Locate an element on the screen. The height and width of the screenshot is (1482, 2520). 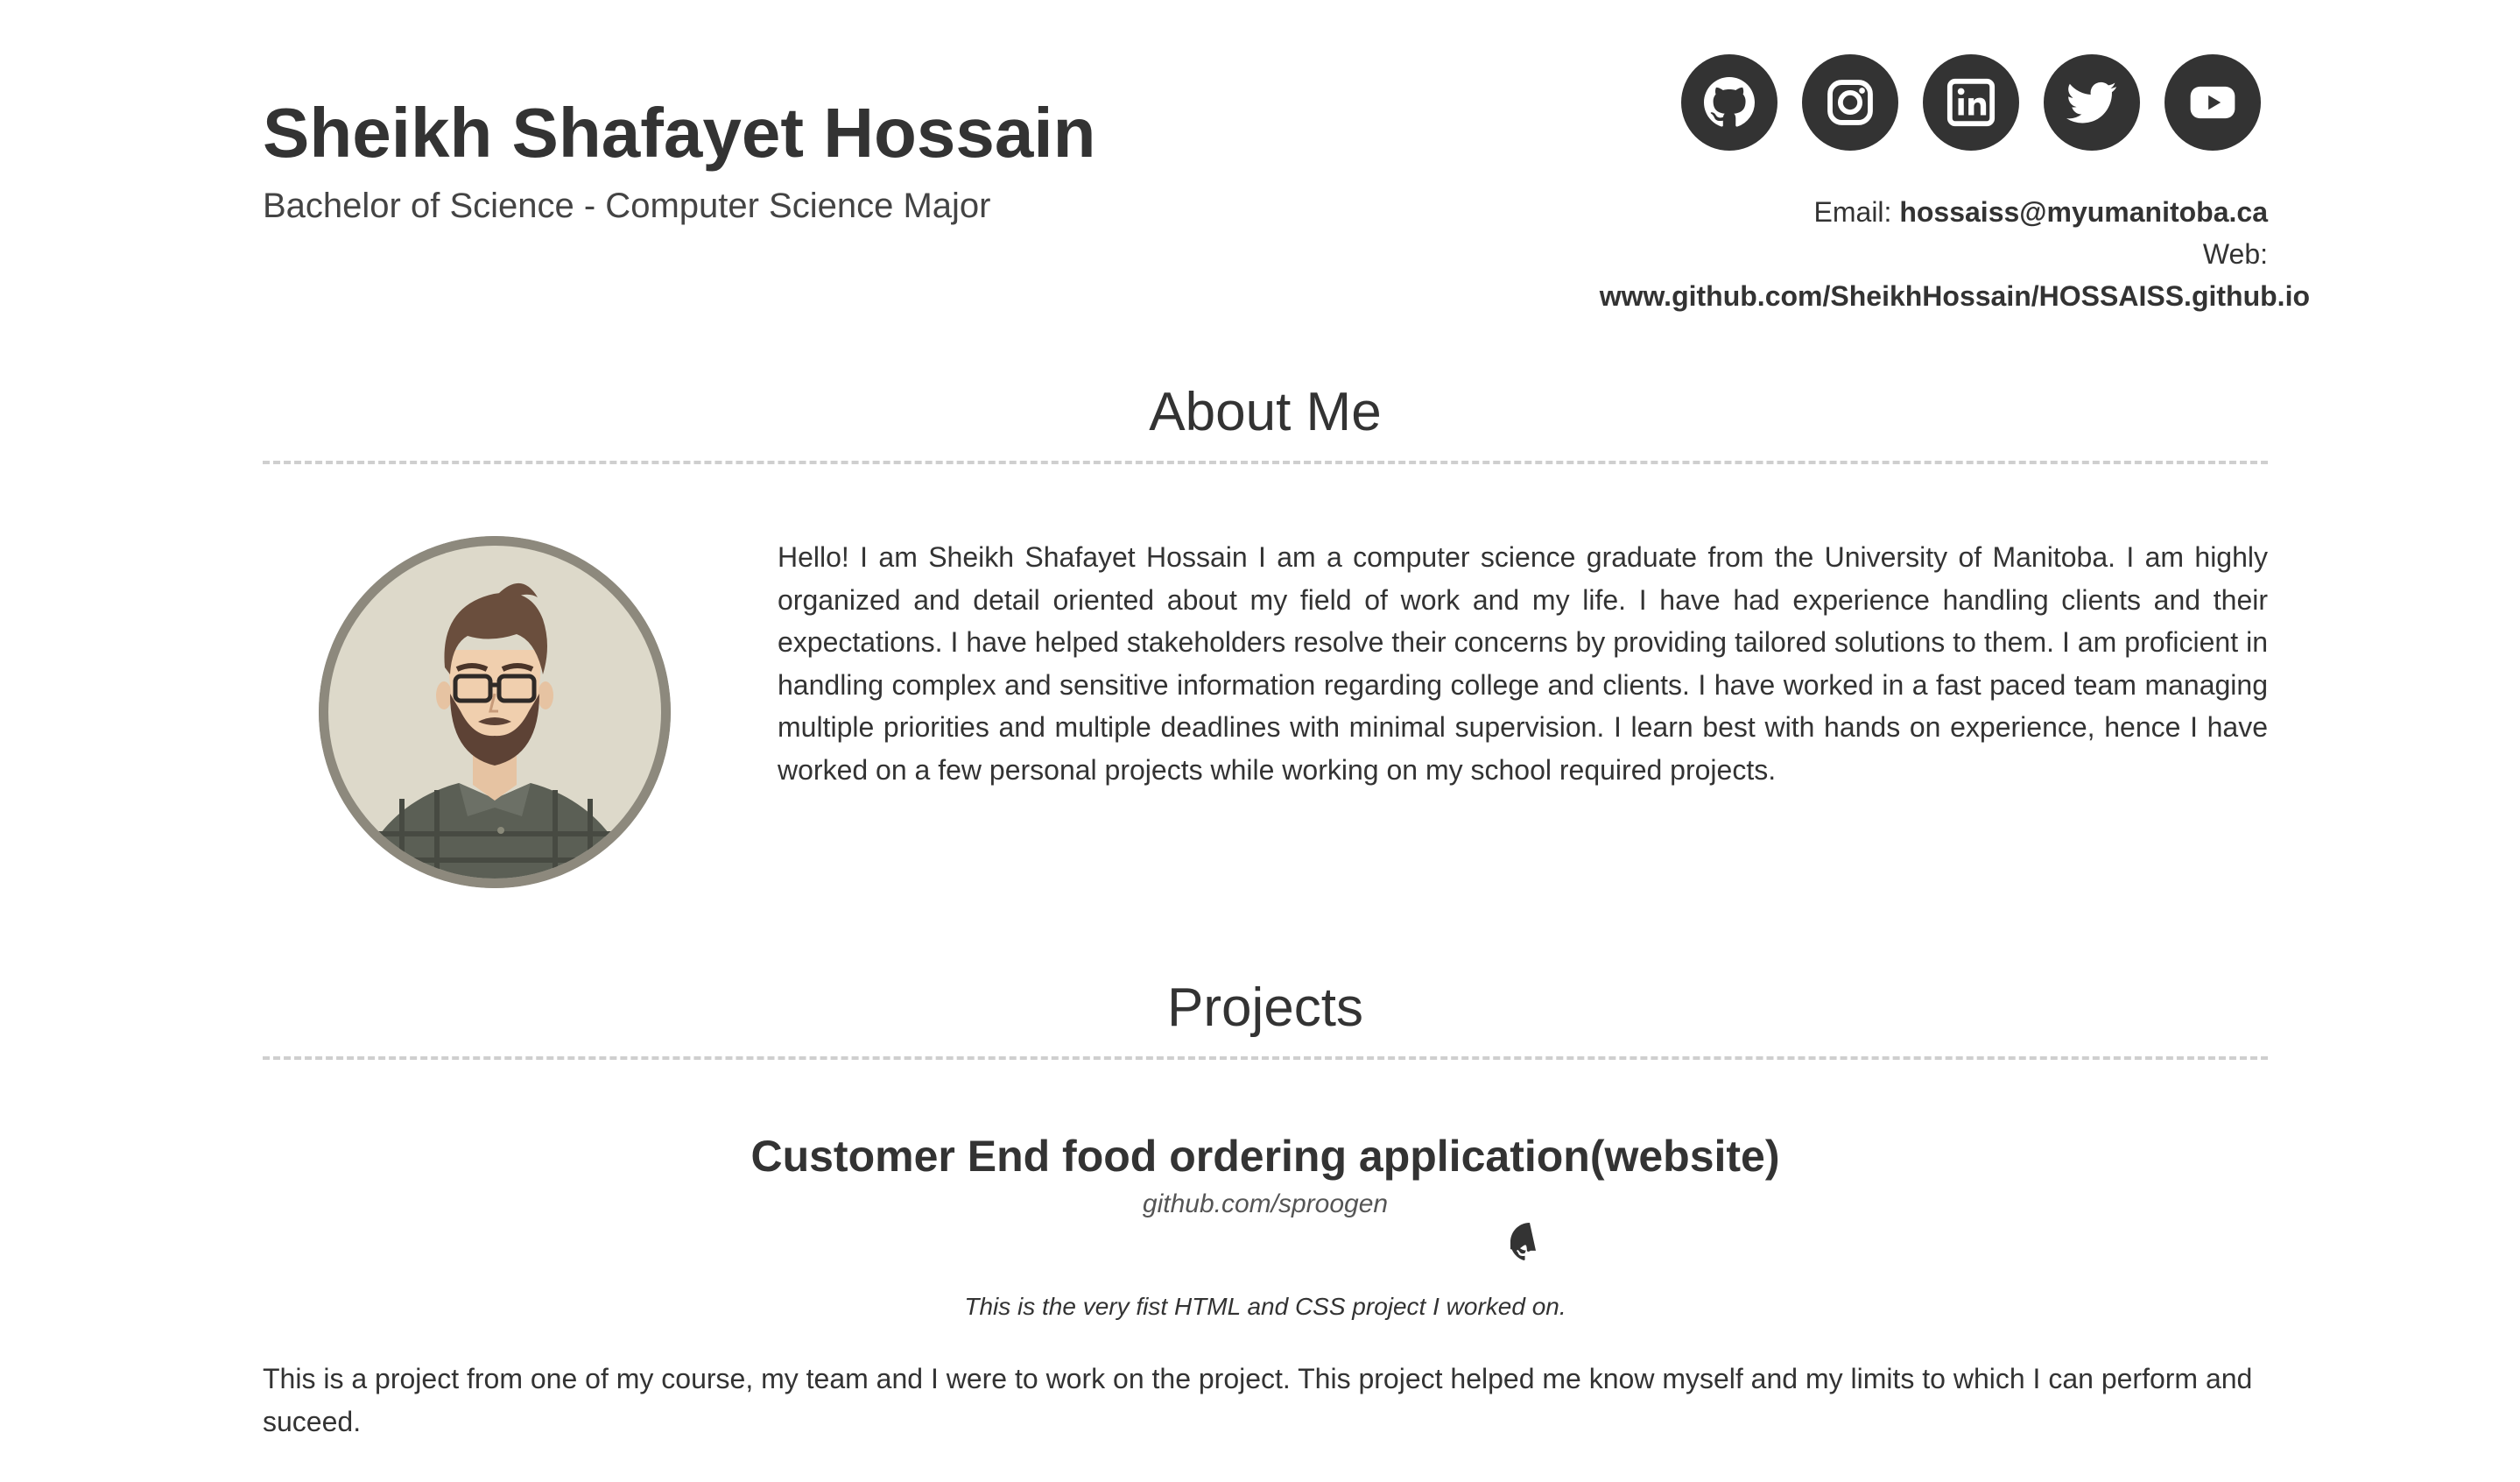
avatar is located at coordinates (495, 712).